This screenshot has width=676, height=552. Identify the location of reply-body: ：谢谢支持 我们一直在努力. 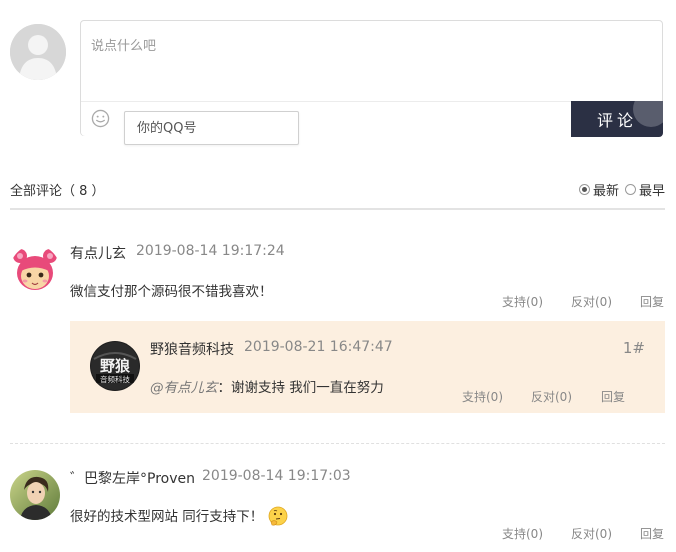
(300, 388).